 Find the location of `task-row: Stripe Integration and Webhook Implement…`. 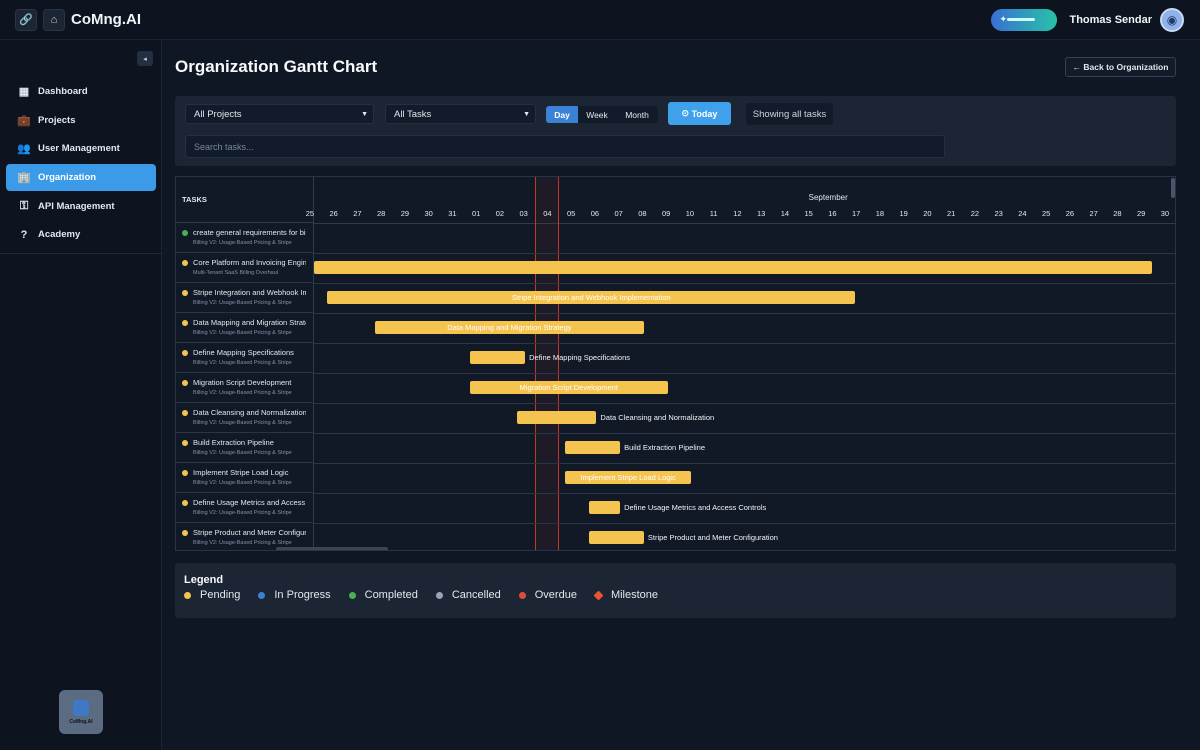

task-row: Stripe Integration and Webhook Implement… is located at coordinates (244, 298).